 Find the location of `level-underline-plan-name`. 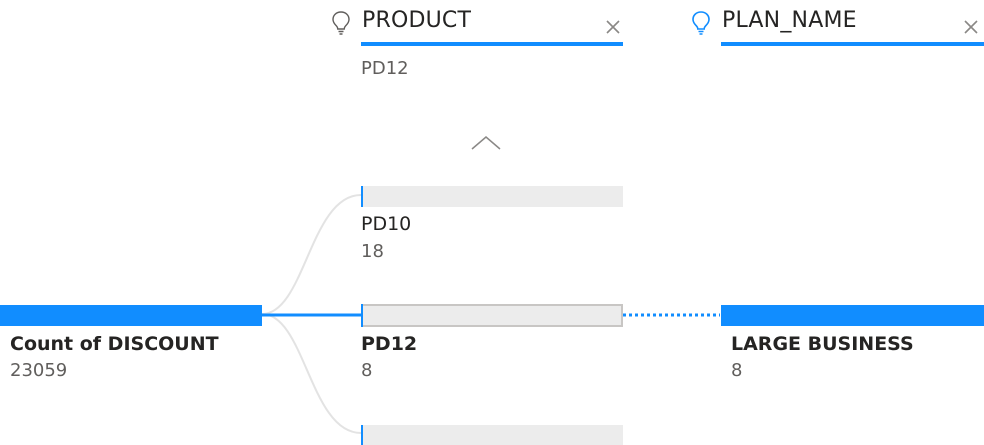

level-underline-plan-name is located at coordinates (852, 44).